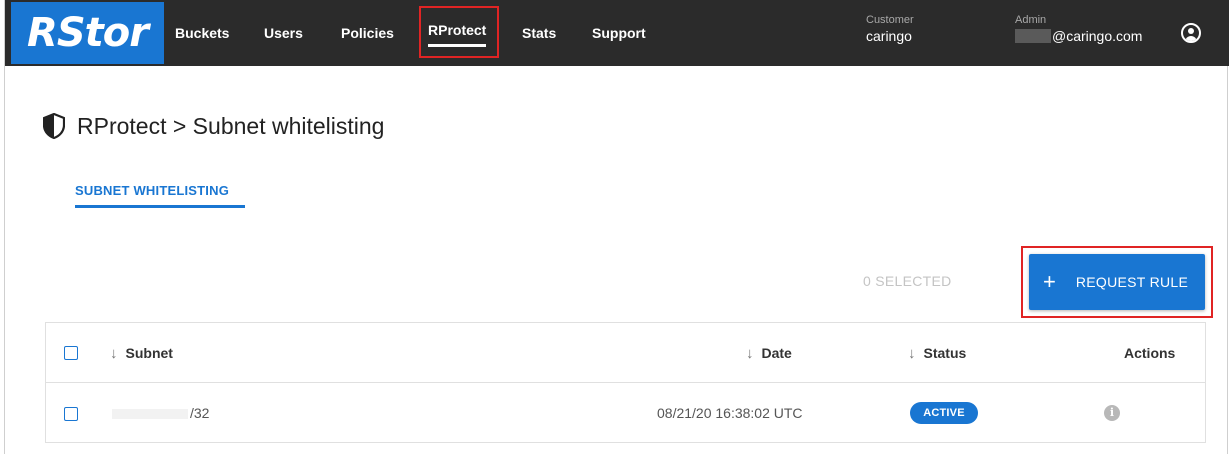 The width and height of the screenshot is (1232, 454). Describe the element at coordinates (907, 281) in the screenshot. I see `selected-count: 0 SELECTED` at that location.